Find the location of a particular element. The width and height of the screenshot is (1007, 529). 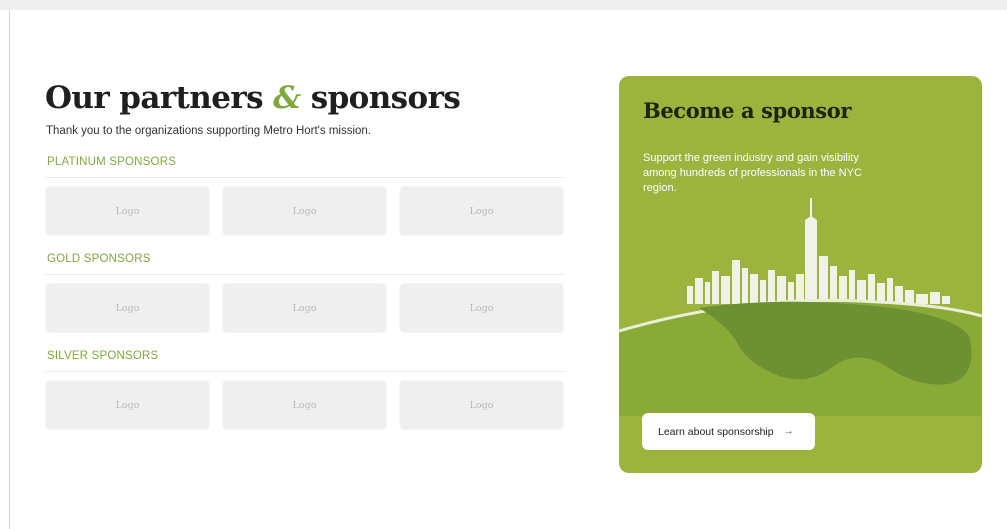

tier-gold: GOLD SPONSORS Logo Logo Logo is located at coordinates (306, 292).